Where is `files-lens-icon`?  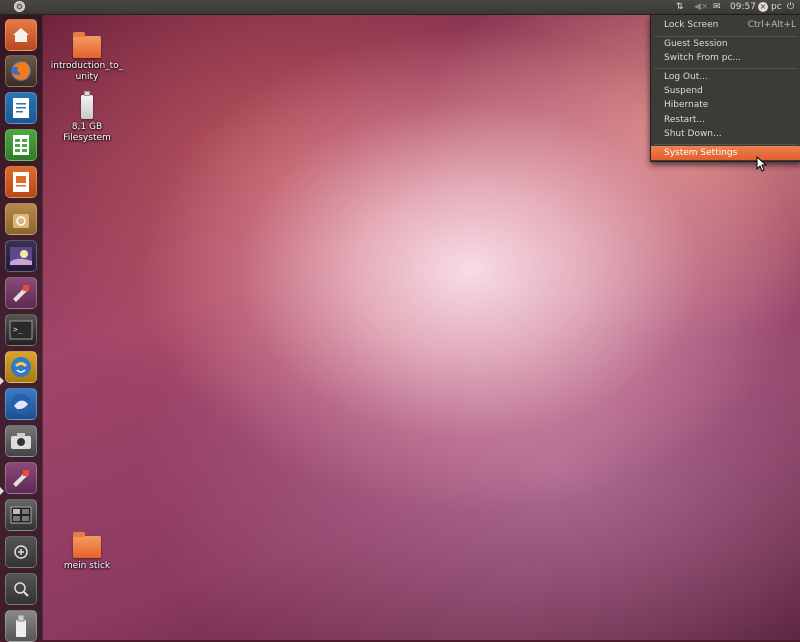 files-lens-icon is located at coordinates (21, 589).